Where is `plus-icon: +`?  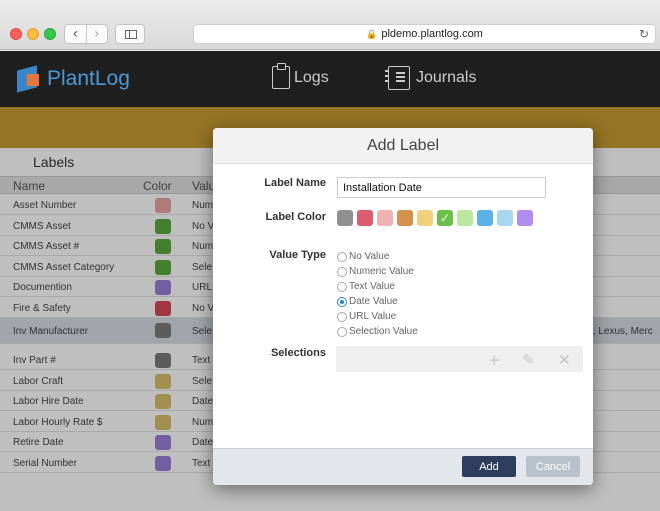
plus-icon: + is located at coordinates (494, 360).